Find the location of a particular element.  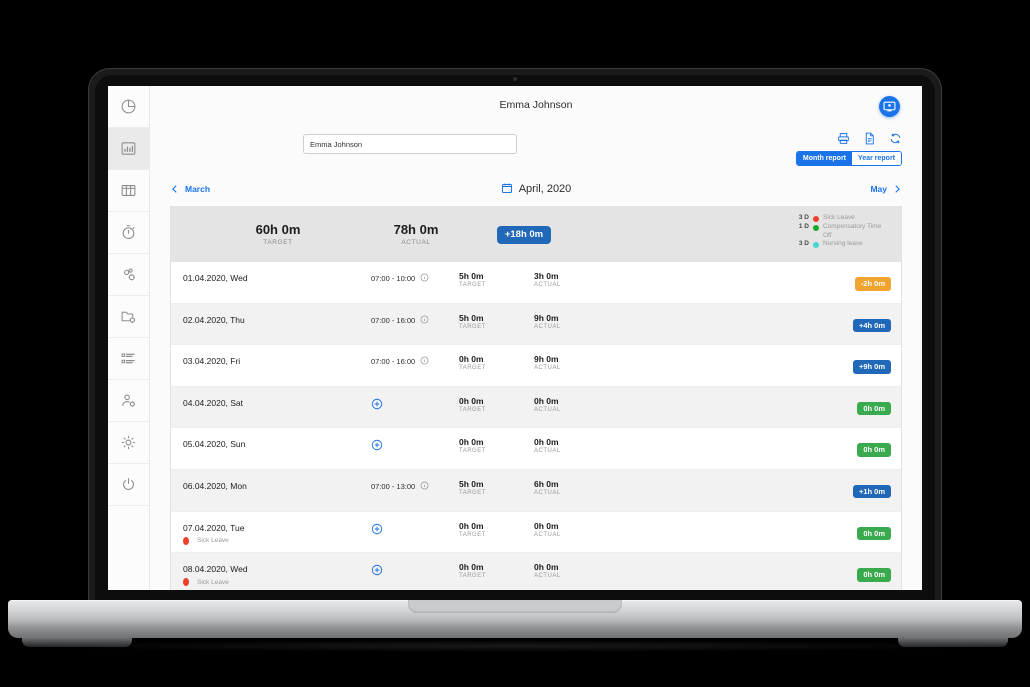

stopwatch-icon is located at coordinates (128, 232).